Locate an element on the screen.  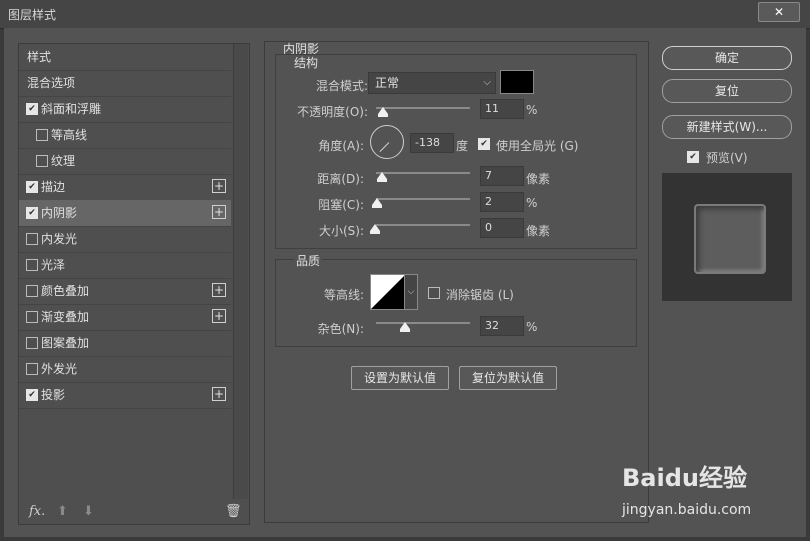
list-item: ✔ 内阴影 + is located at coordinates (125, 213).